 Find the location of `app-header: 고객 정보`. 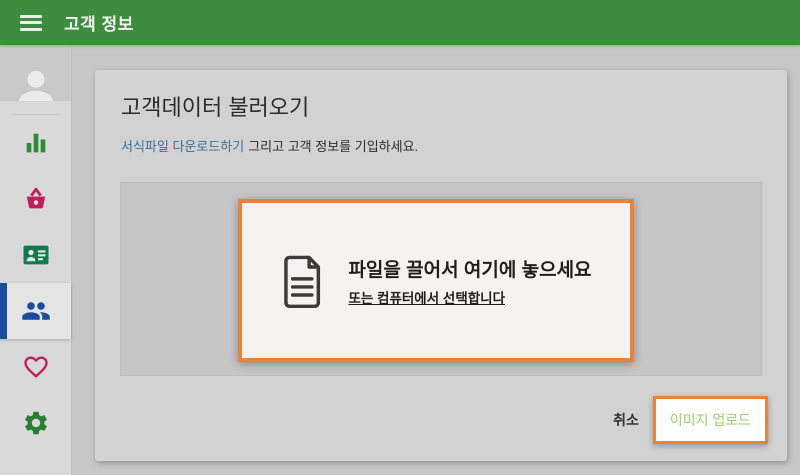

app-header: 고객 정보 is located at coordinates (400, 22).